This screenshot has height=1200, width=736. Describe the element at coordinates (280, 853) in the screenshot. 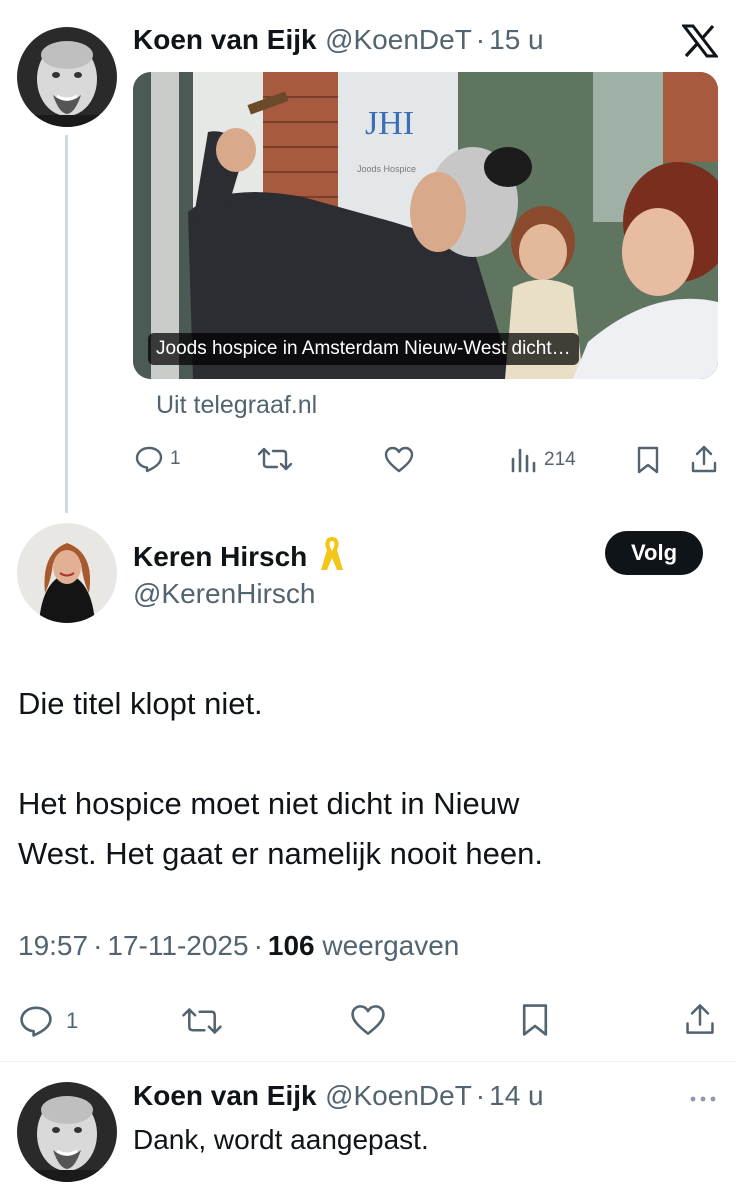

I see `tweet-text-line3: West. Het gaat er namelijk nooit heen.` at that location.